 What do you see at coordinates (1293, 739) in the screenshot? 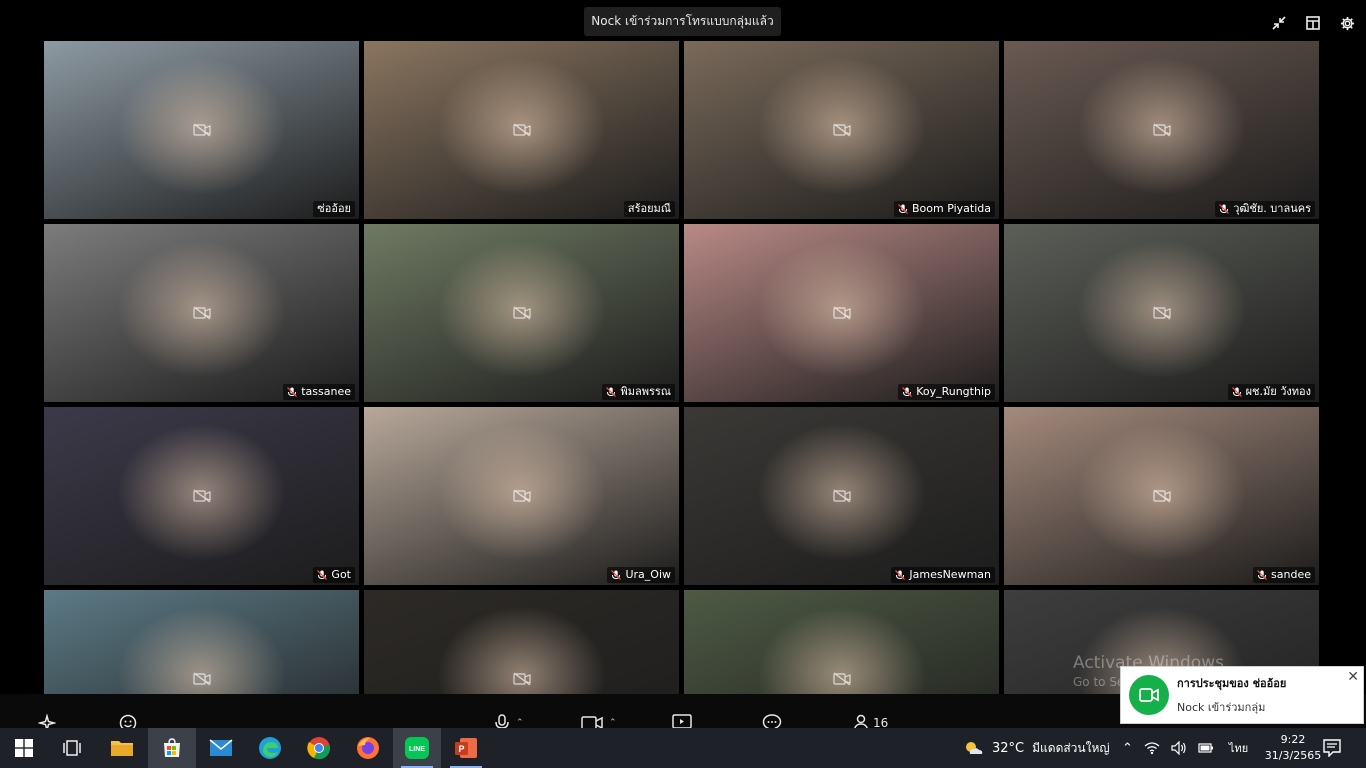
I see `clock-time: 9:22` at bounding box center [1293, 739].